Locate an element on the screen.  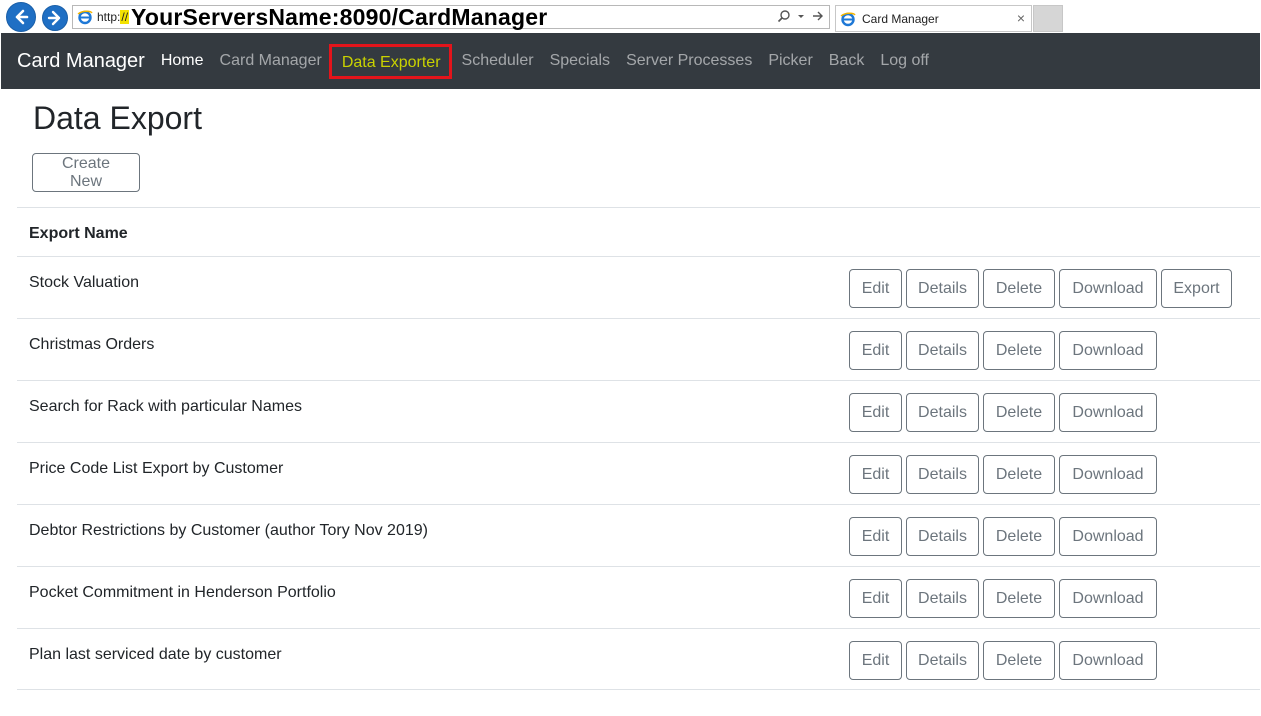
nav-server-processes: Server Processes is located at coordinates (689, 61).